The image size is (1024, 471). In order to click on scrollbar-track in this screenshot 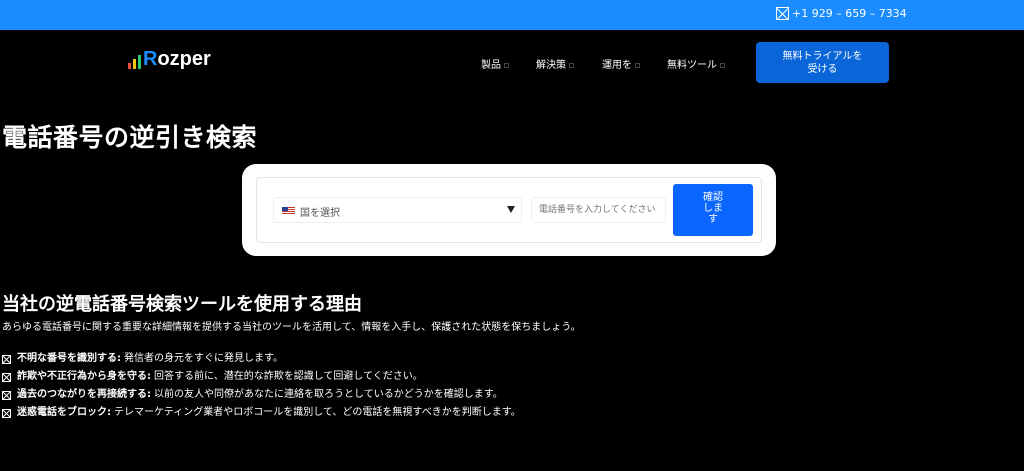, I will do `click(1016, 250)`.